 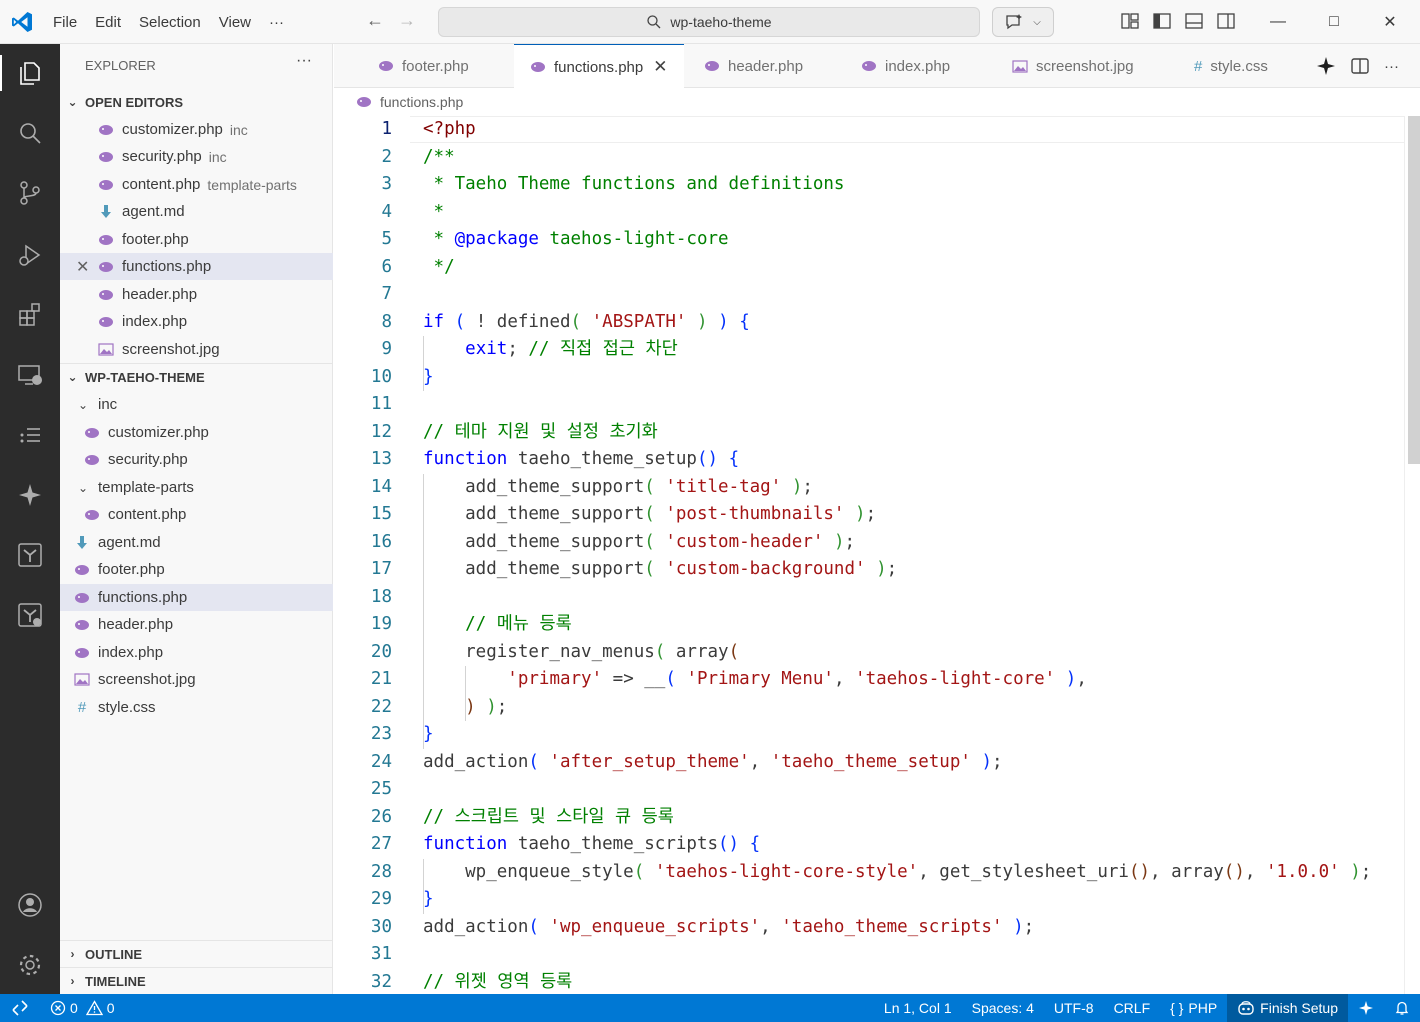 I want to click on tree-file-security: security.php, so click(x=196, y=459).